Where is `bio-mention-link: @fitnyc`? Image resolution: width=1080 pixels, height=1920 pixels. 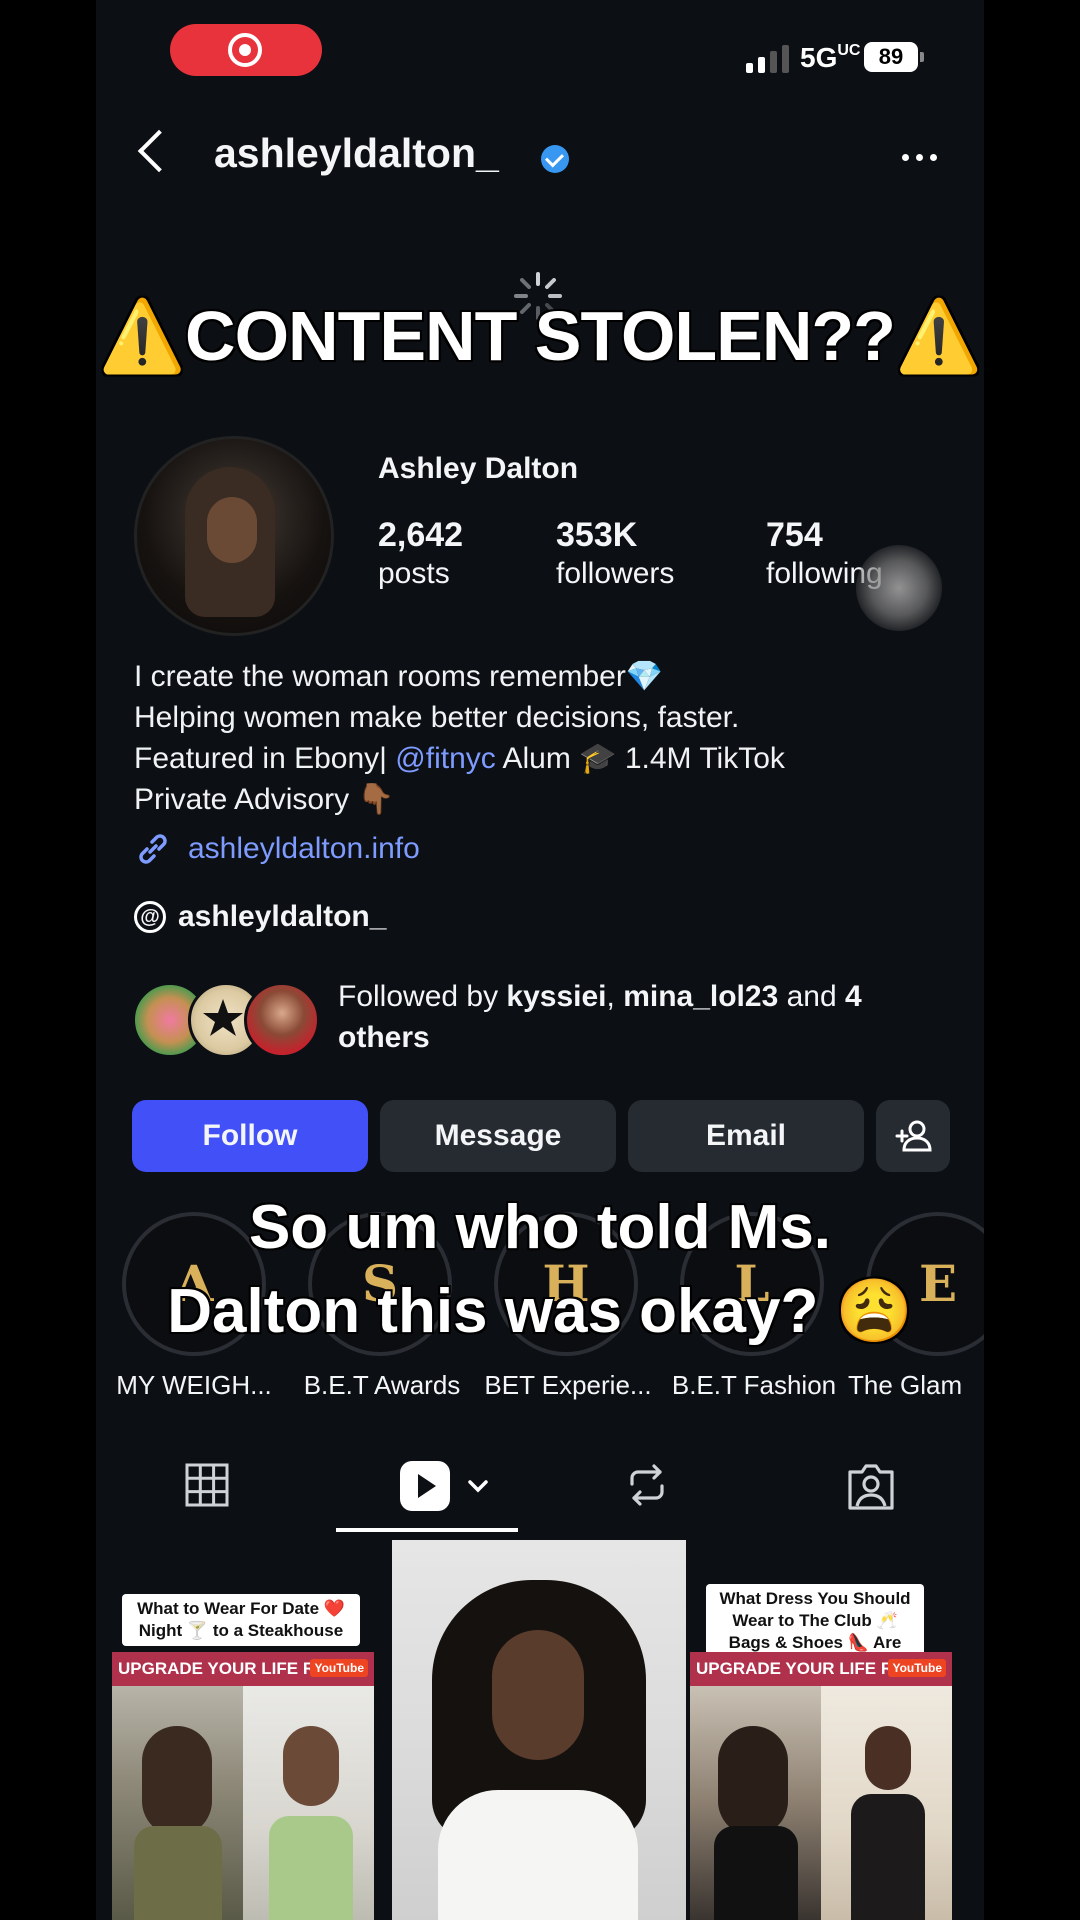
bio-mention-link: @fitnyc is located at coordinates (445, 758).